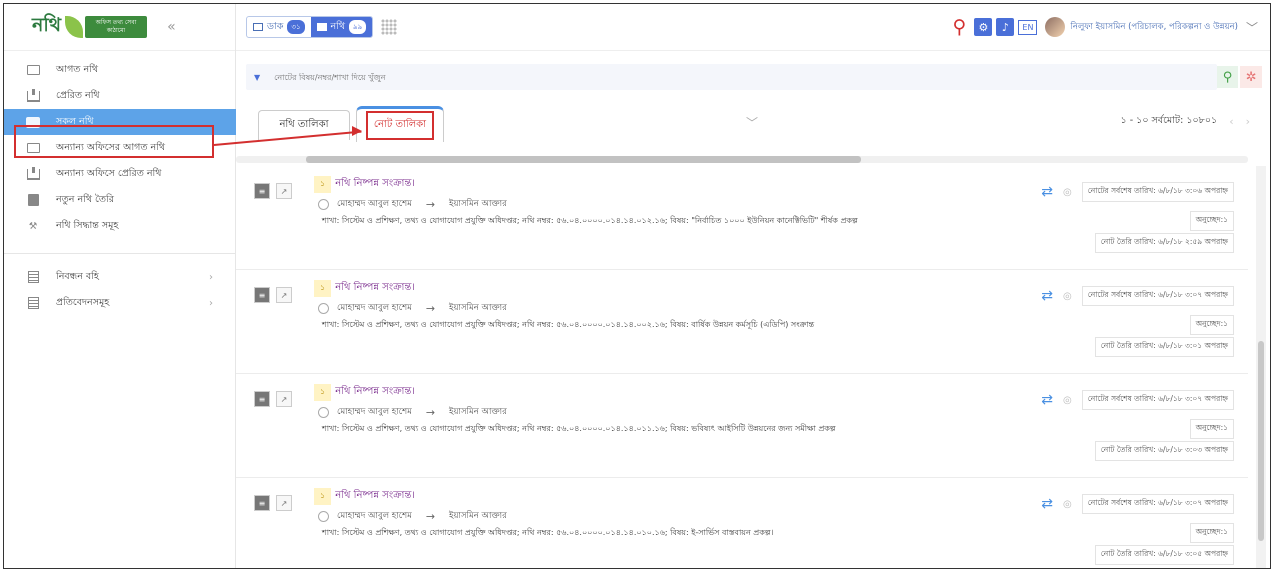 This screenshot has width=1274, height=572. Describe the element at coordinates (33, 70) in the screenshot. I see `inbox-icon` at that location.